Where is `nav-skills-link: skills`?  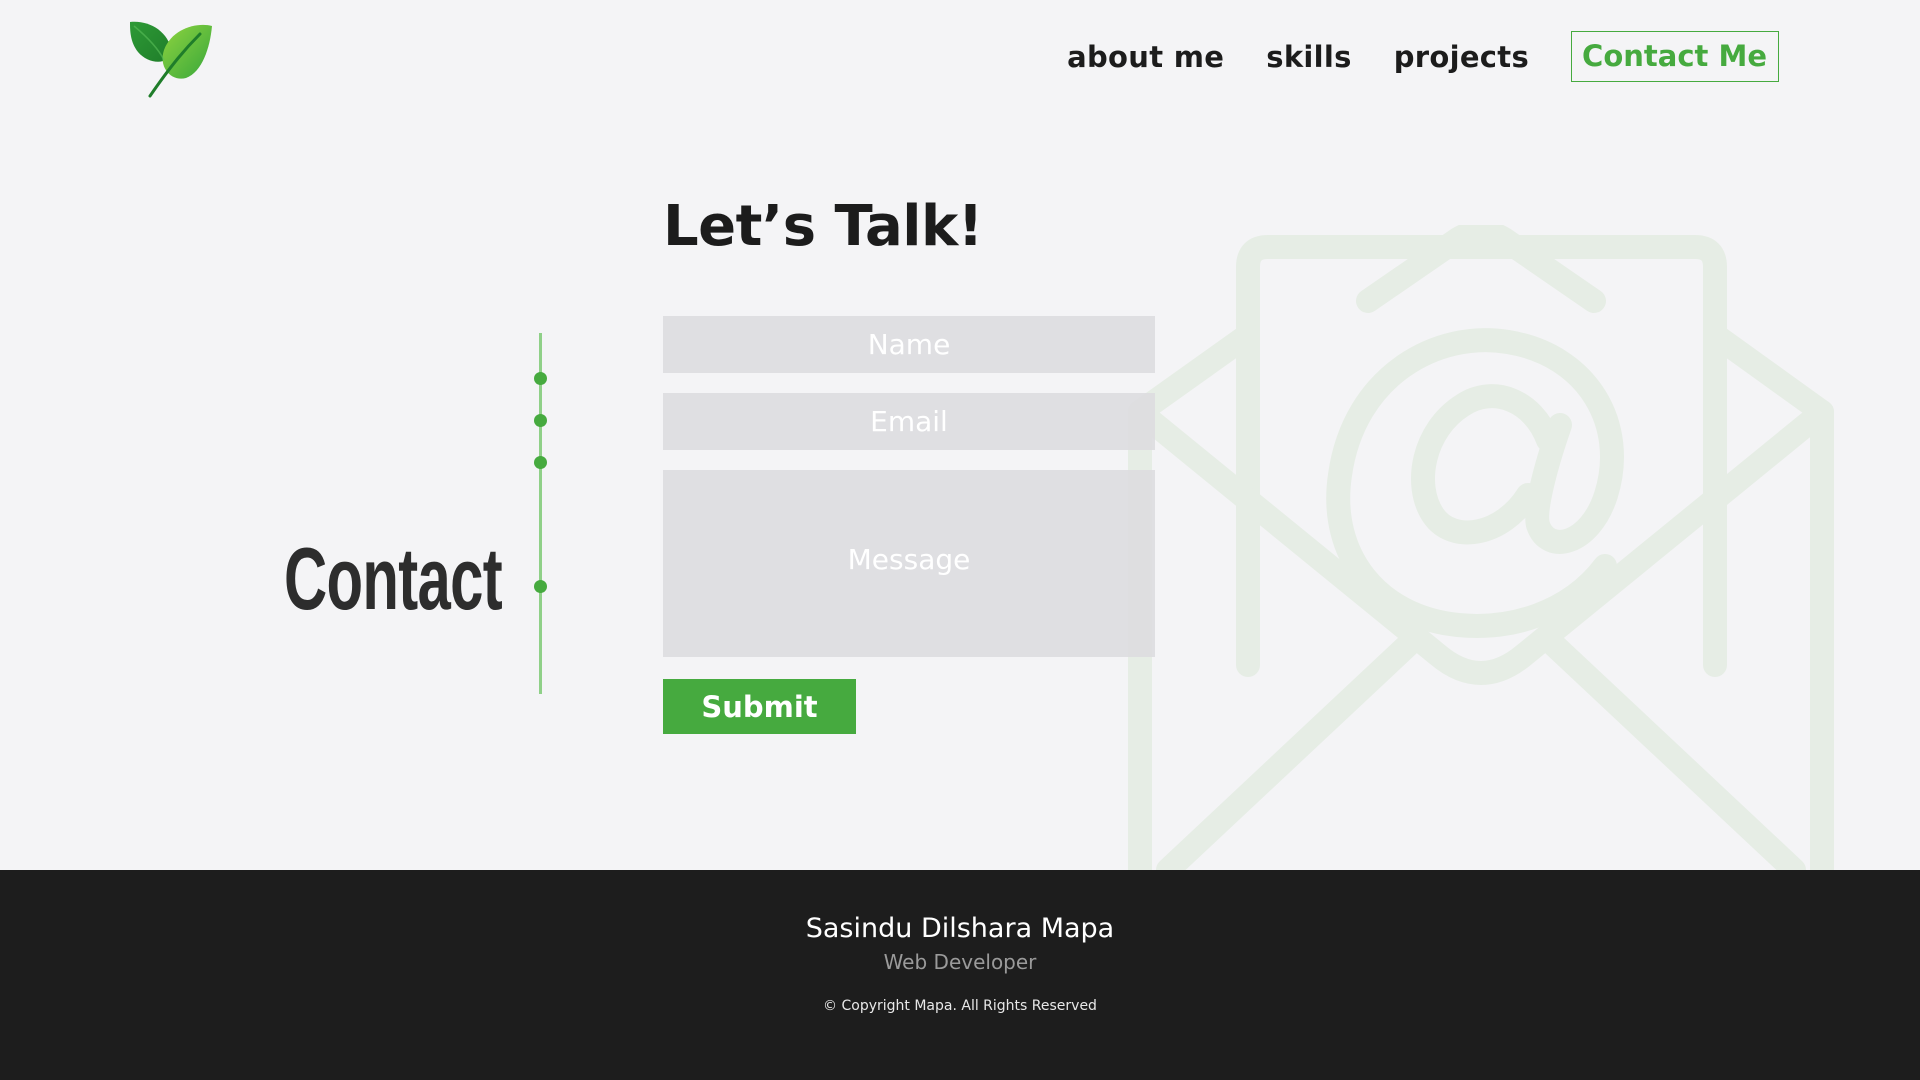
nav-skills-link: skills is located at coordinates (1308, 57).